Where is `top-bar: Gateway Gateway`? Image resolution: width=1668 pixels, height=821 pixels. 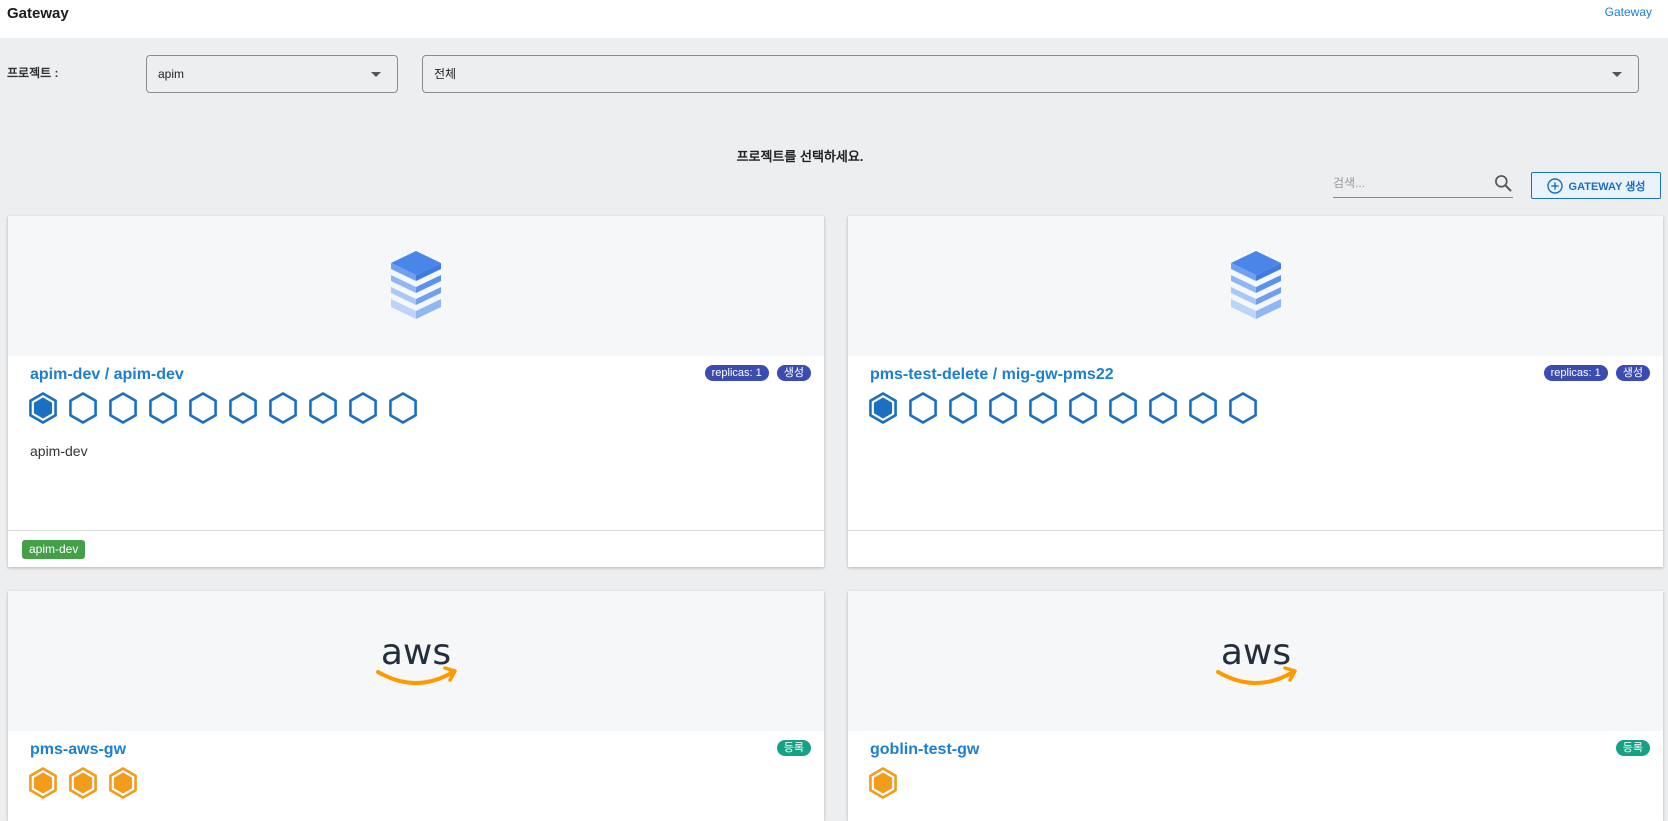 top-bar: Gateway Gateway is located at coordinates (834, 19).